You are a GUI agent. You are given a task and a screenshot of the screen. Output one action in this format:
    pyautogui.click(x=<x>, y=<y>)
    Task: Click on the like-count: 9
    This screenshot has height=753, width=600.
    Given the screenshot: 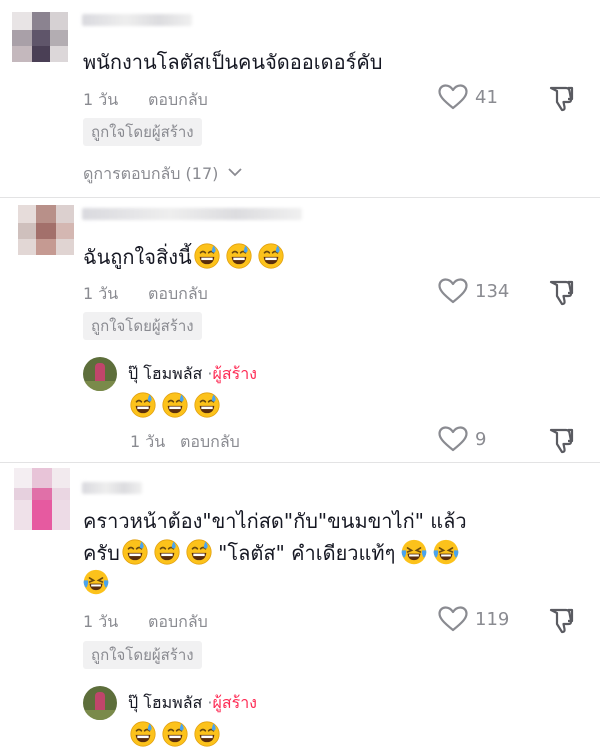 What is the action you would take?
    pyautogui.click(x=481, y=439)
    